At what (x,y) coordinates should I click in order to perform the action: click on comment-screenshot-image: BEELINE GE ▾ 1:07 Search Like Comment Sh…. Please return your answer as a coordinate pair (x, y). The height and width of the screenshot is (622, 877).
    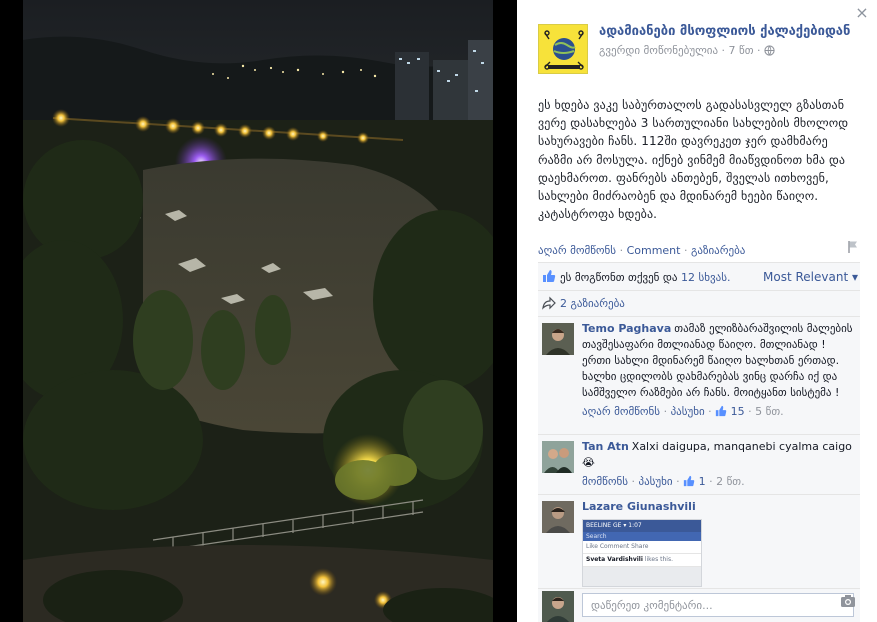
    Looking at the image, I should click on (642, 553).